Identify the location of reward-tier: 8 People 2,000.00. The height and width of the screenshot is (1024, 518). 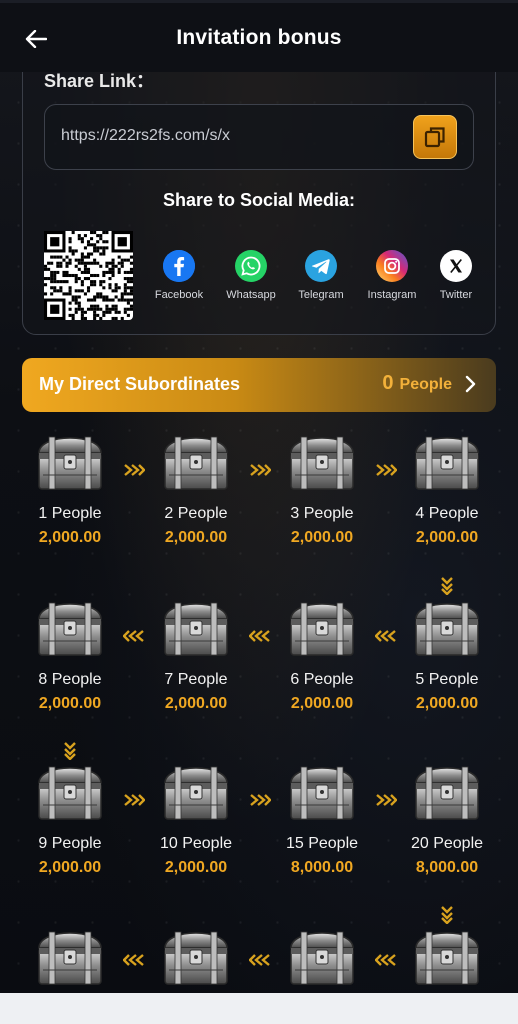
(70, 652).